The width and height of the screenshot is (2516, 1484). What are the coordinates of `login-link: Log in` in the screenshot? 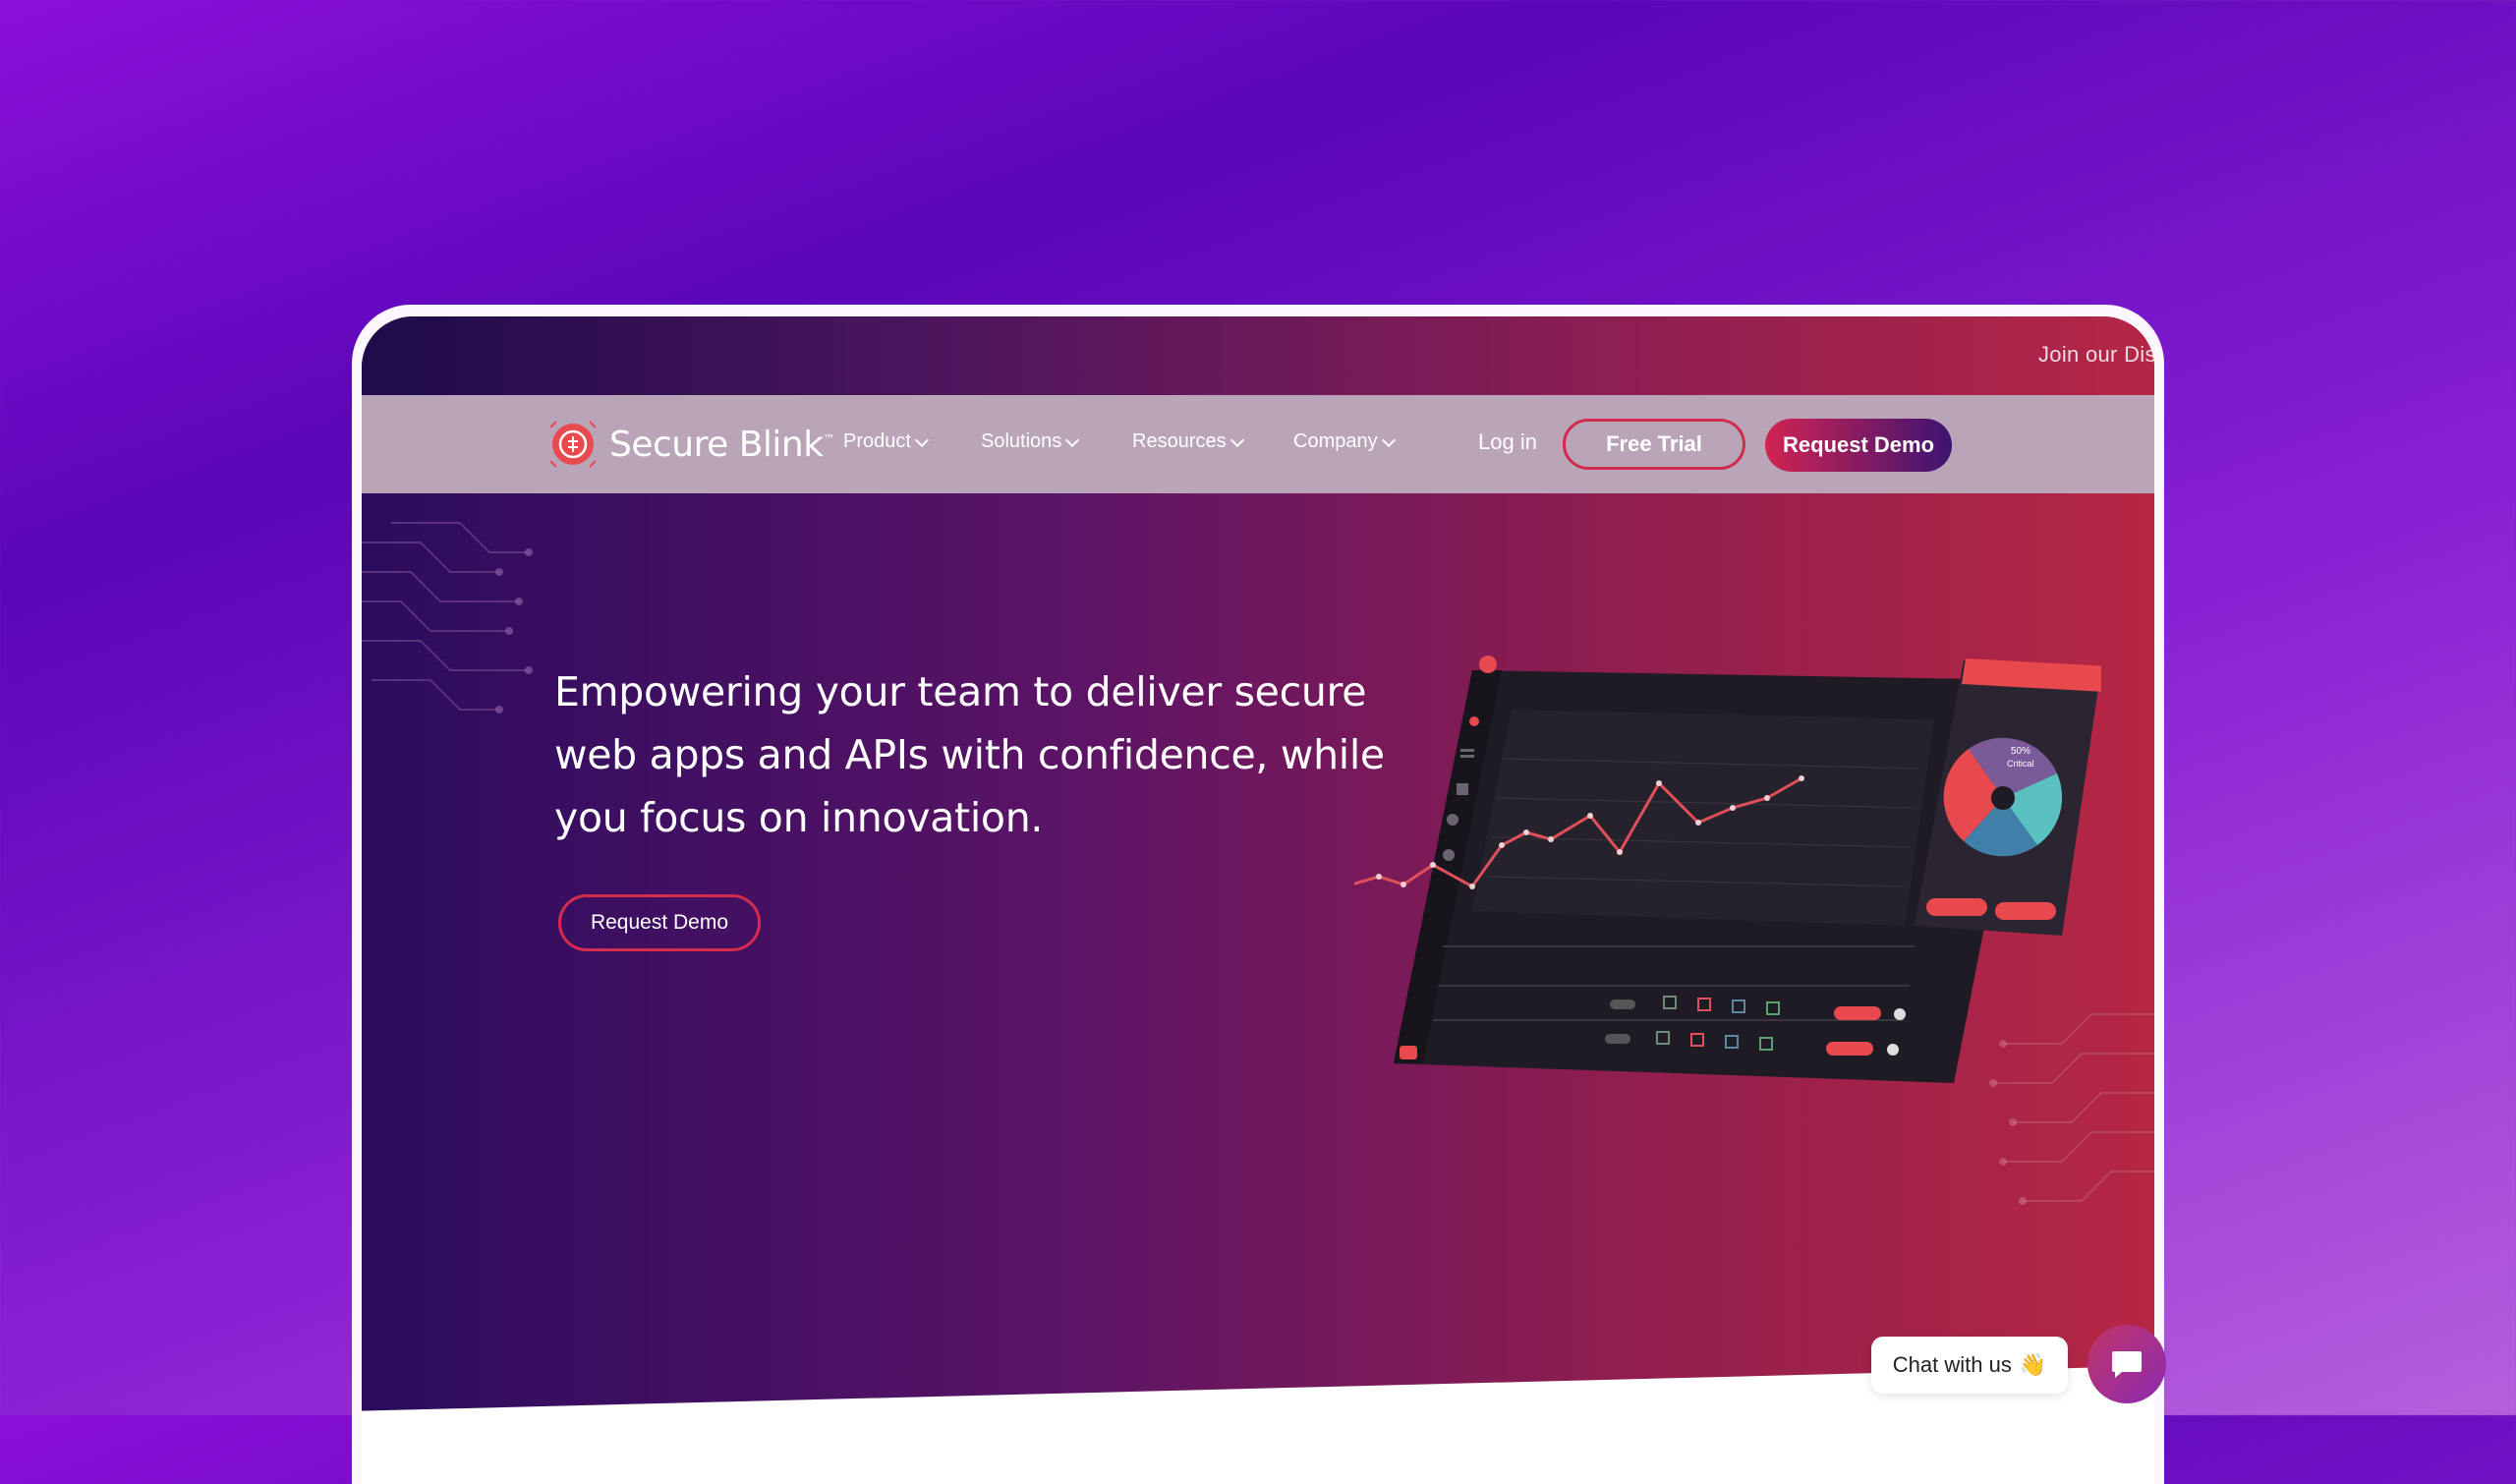 It's located at (1507, 442).